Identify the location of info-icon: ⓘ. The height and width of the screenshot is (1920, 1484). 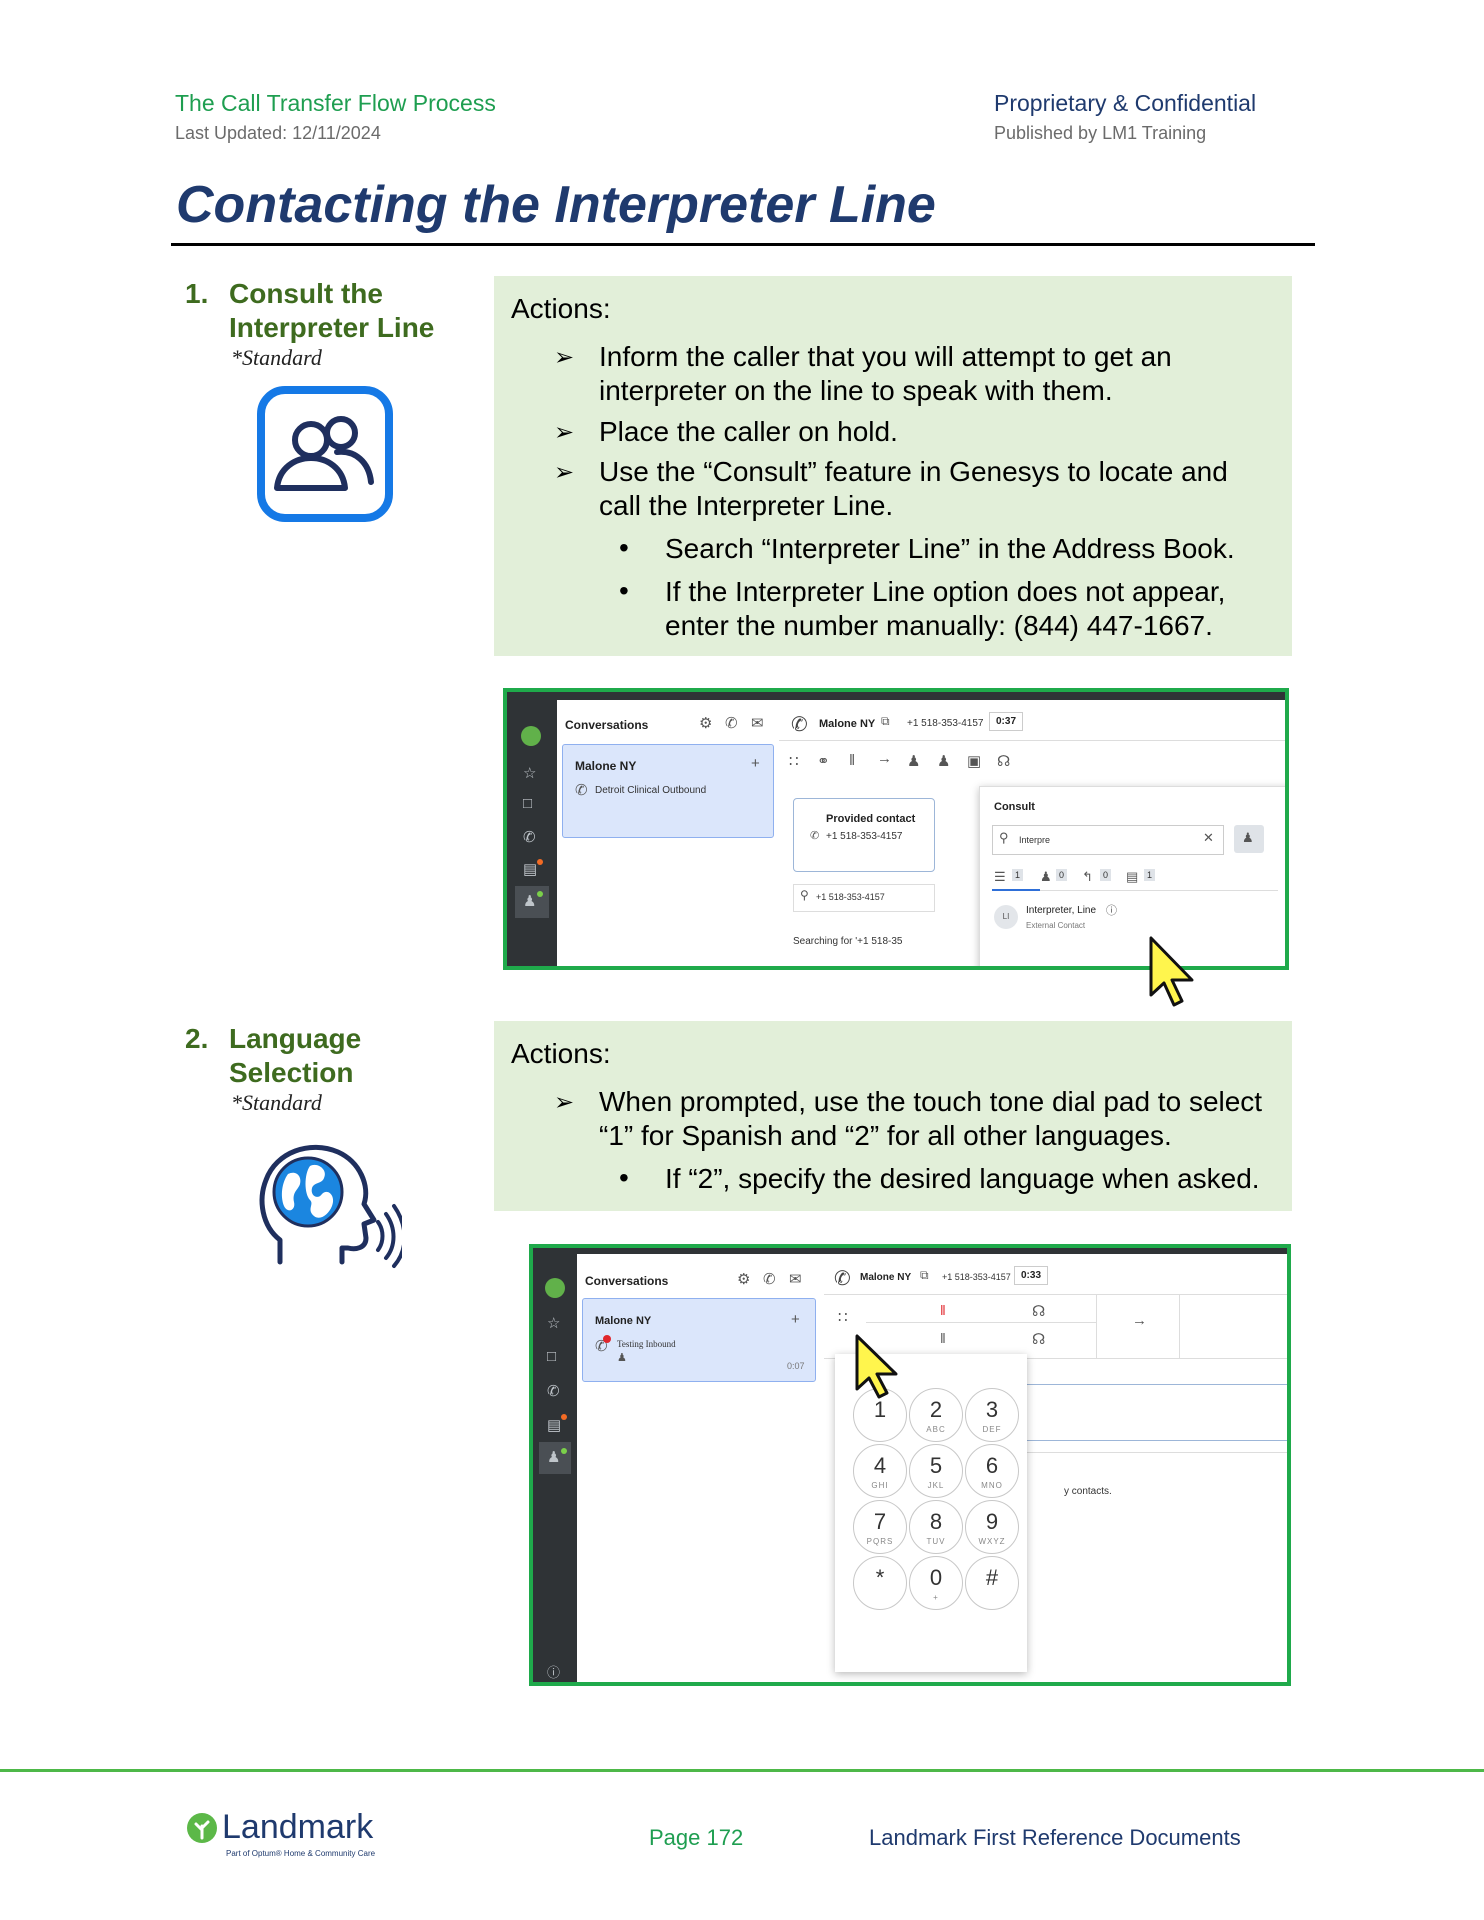
(1111, 910).